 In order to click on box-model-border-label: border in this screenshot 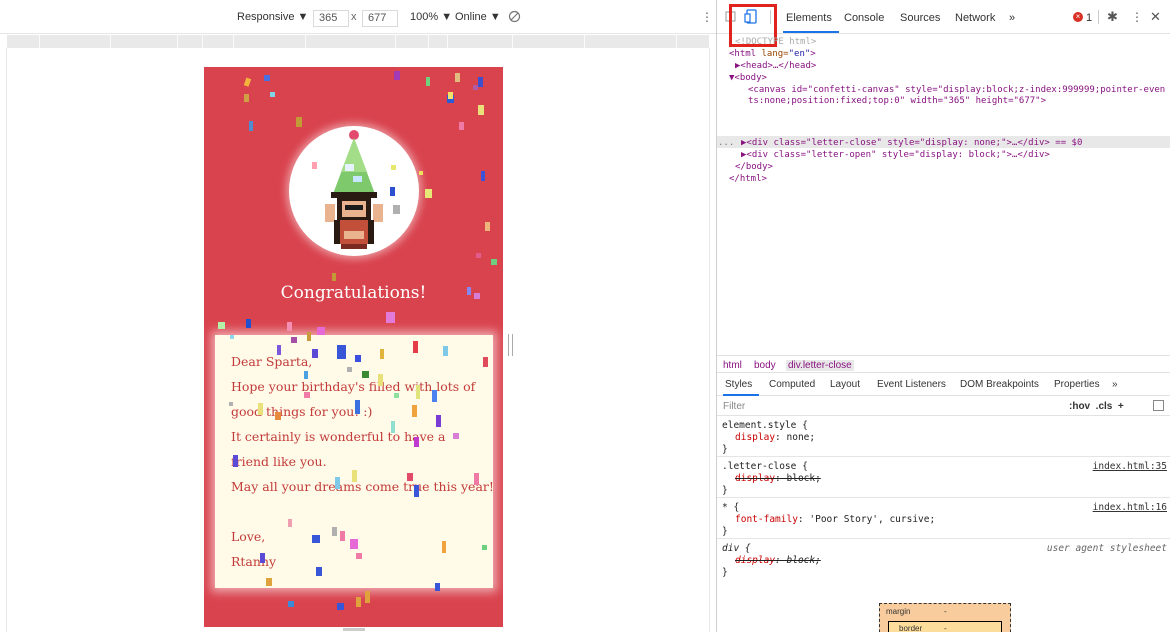, I will do `click(911, 628)`.